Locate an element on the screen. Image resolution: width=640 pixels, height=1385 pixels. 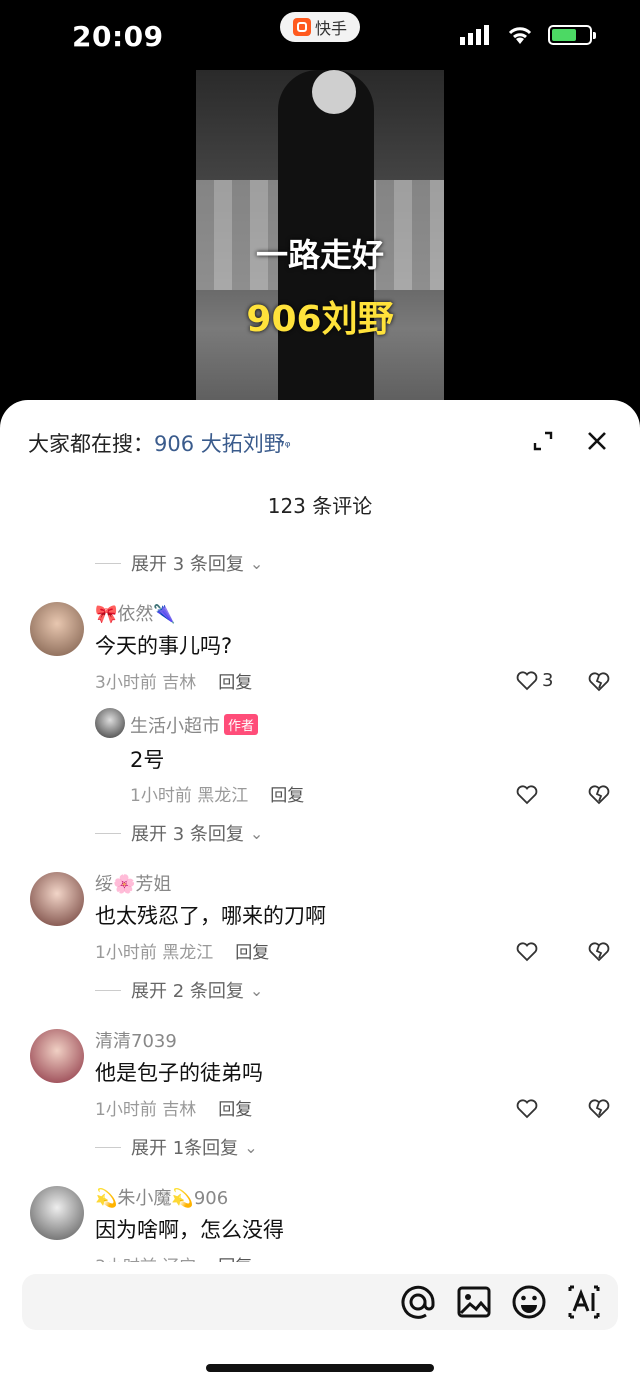
comment-author: 🎀依然🌂 is located at coordinates (135, 613).